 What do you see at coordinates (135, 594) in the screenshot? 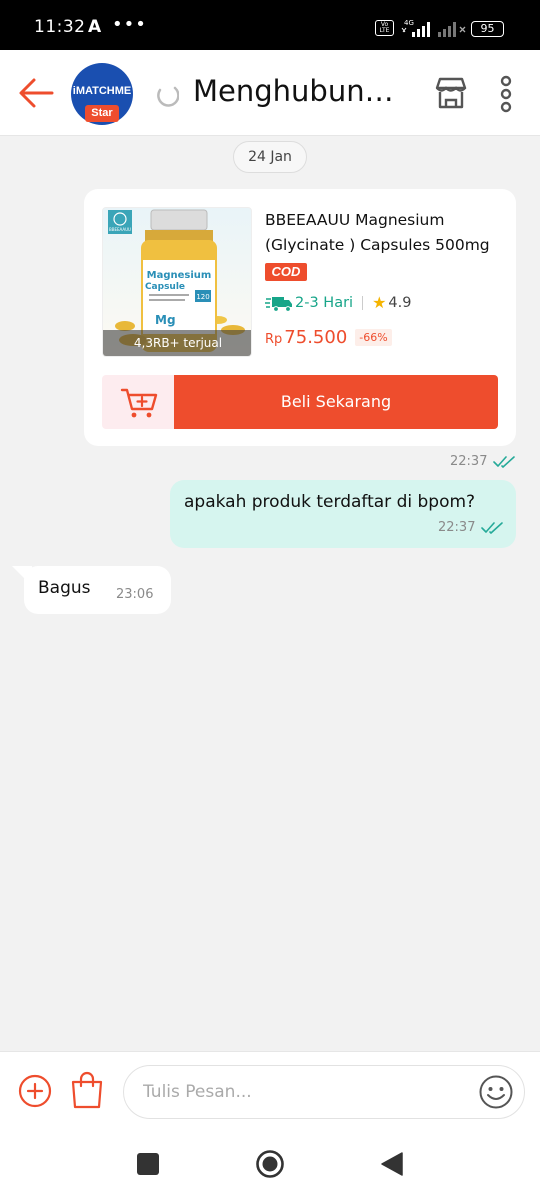
I see `message-time: 23:06` at bounding box center [135, 594].